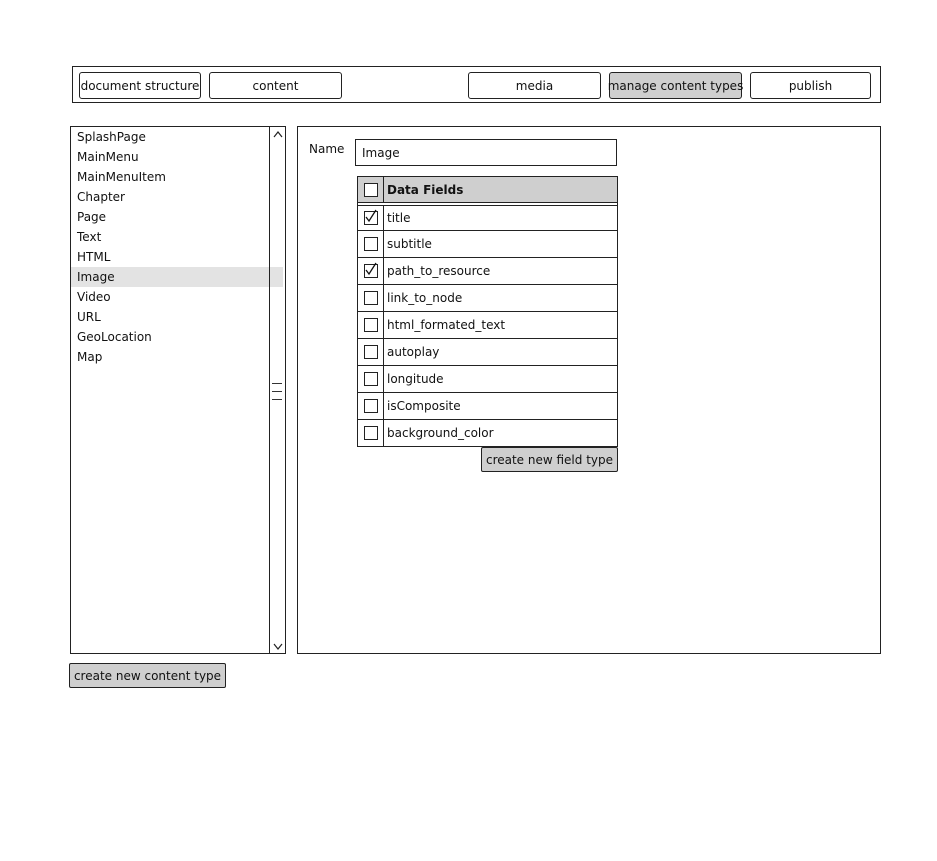 The image size is (937, 861). Describe the element at coordinates (487, 243) in the screenshot. I see `data-field-row: subtitle` at that location.